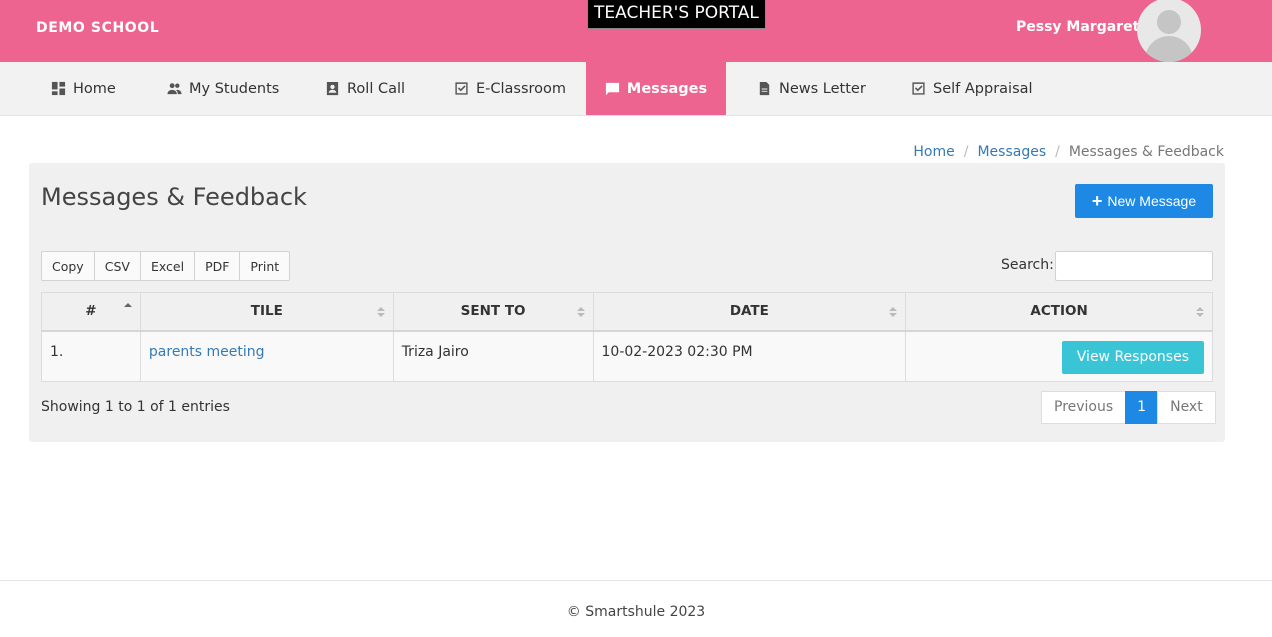  I want to click on column-header-action: ACTION, so click(1059, 312).